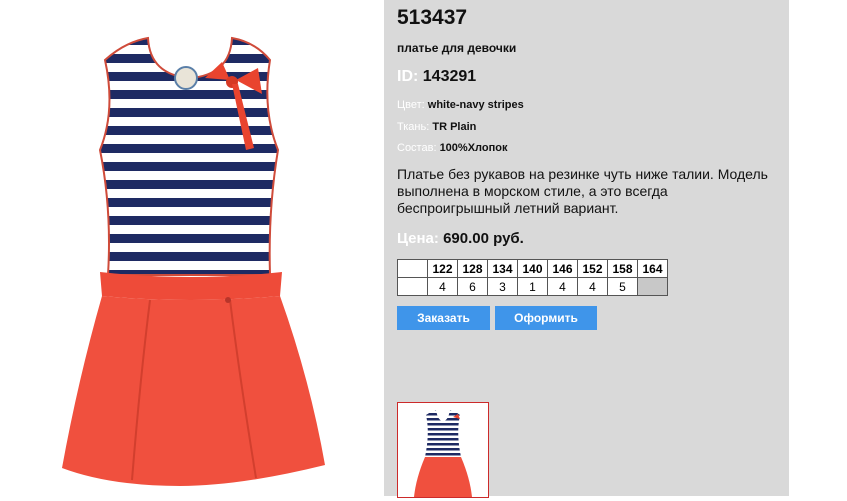 This screenshot has width=847, height=501. What do you see at coordinates (483, 238) in the screenshot?
I see `price-value: 690.00 руб.` at bounding box center [483, 238].